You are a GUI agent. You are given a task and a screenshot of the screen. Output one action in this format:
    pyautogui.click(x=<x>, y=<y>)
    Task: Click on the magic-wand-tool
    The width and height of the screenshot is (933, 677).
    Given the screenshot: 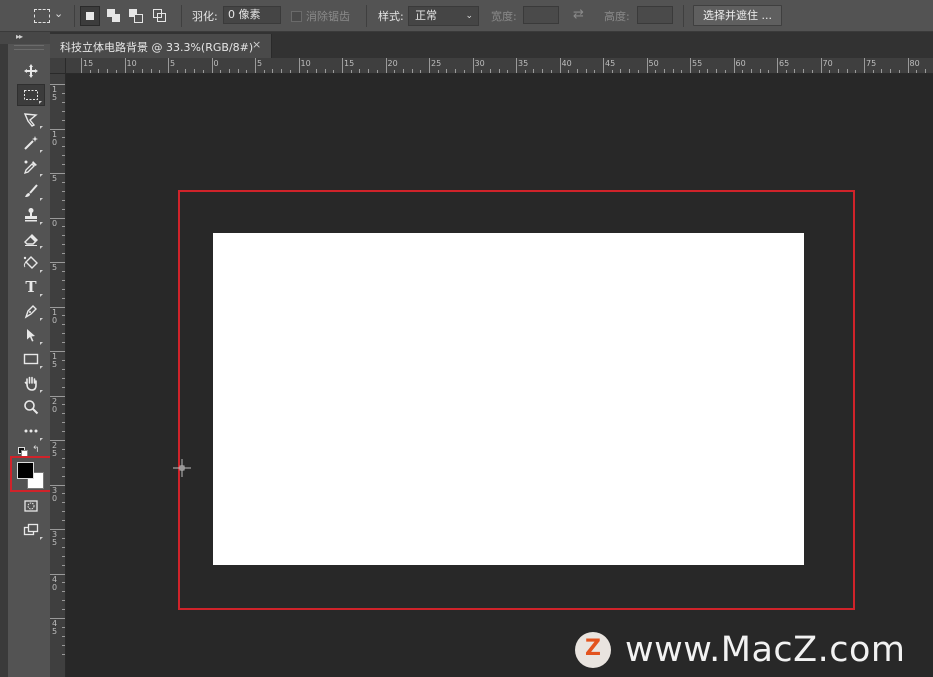 What is the action you would take?
    pyautogui.click(x=31, y=143)
    